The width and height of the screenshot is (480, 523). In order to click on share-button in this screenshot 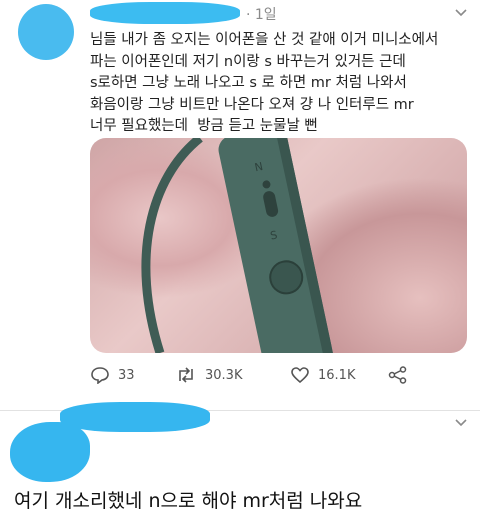, I will do `click(398, 375)`.